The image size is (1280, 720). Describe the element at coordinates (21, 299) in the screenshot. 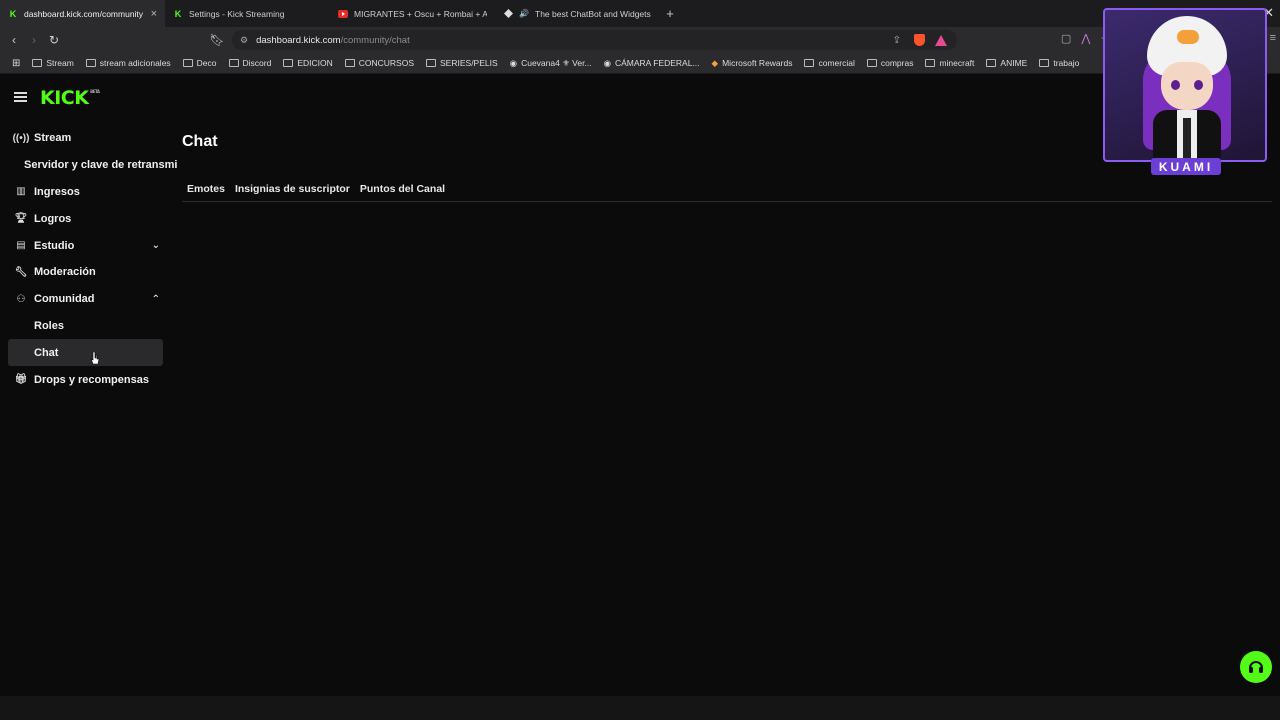

I see `community-icon: ⚇` at that location.